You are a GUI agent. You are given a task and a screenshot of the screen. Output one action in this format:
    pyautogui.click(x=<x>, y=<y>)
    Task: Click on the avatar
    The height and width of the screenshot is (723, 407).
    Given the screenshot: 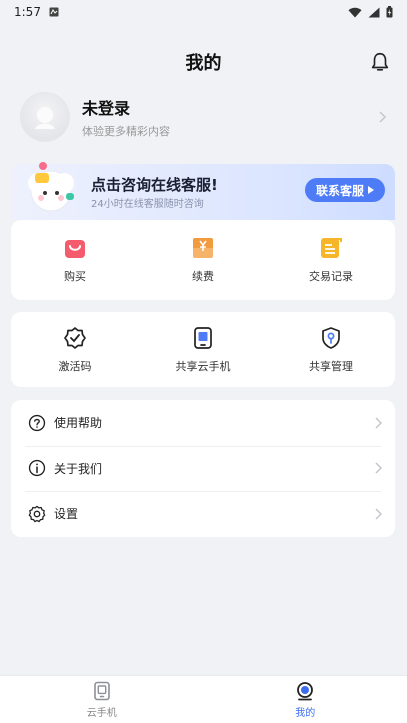 What is the action you would take?
    pyautogui.click(x=45, y=117)
    